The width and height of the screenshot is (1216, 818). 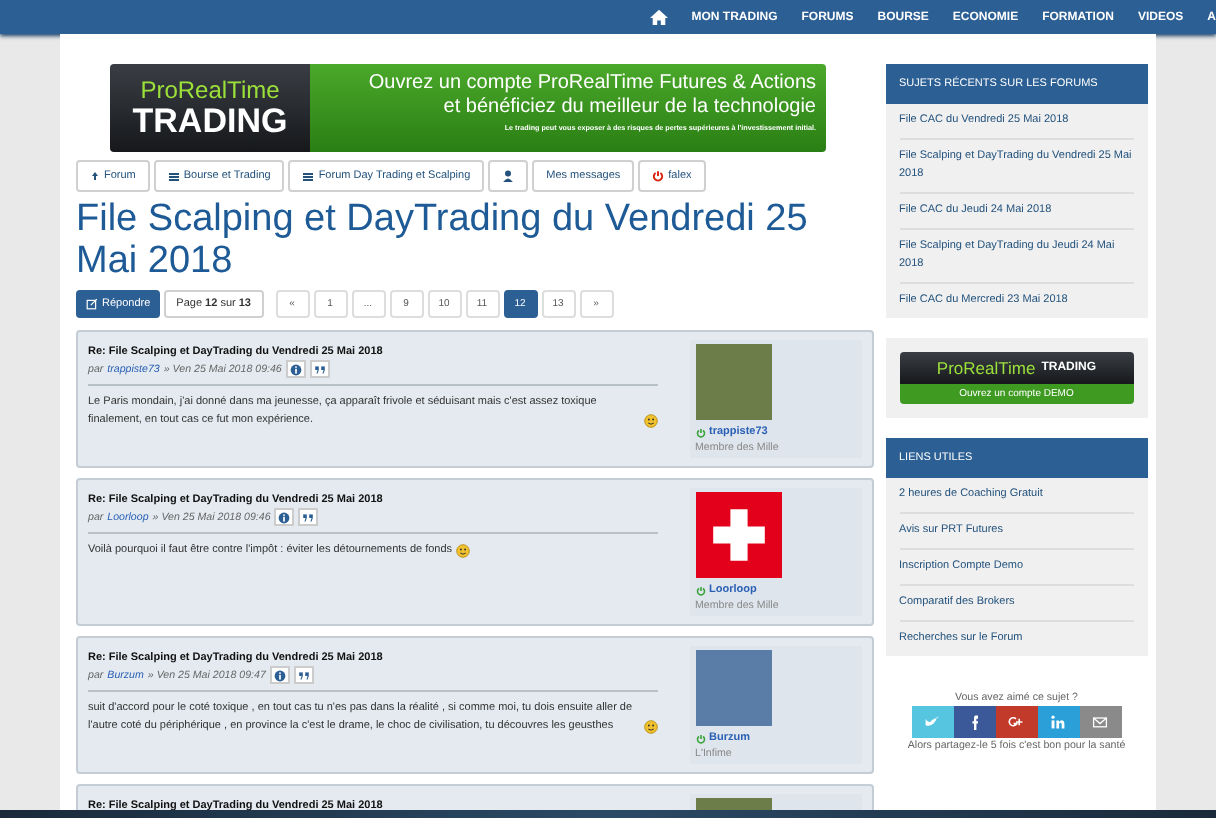 What do you see at coordinates (658, 176) in the screenshot?
I see `power-icon` at bounding box center [658, 176].